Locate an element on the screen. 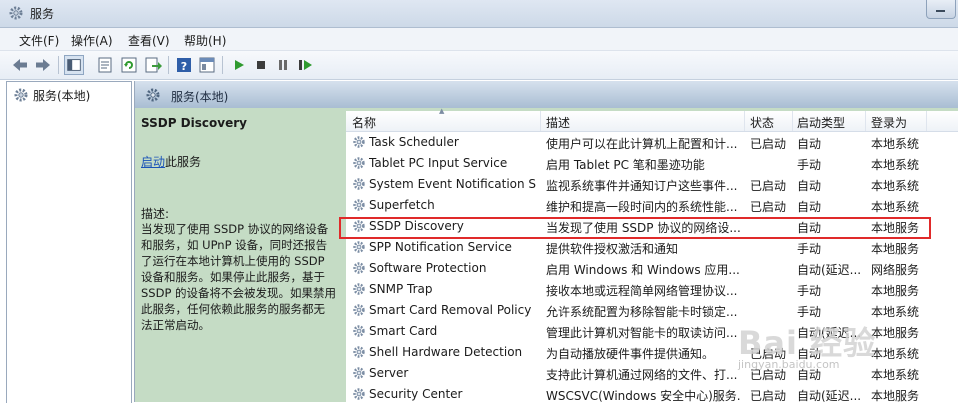  help-icon: ? is located at coordinates (184, 65).